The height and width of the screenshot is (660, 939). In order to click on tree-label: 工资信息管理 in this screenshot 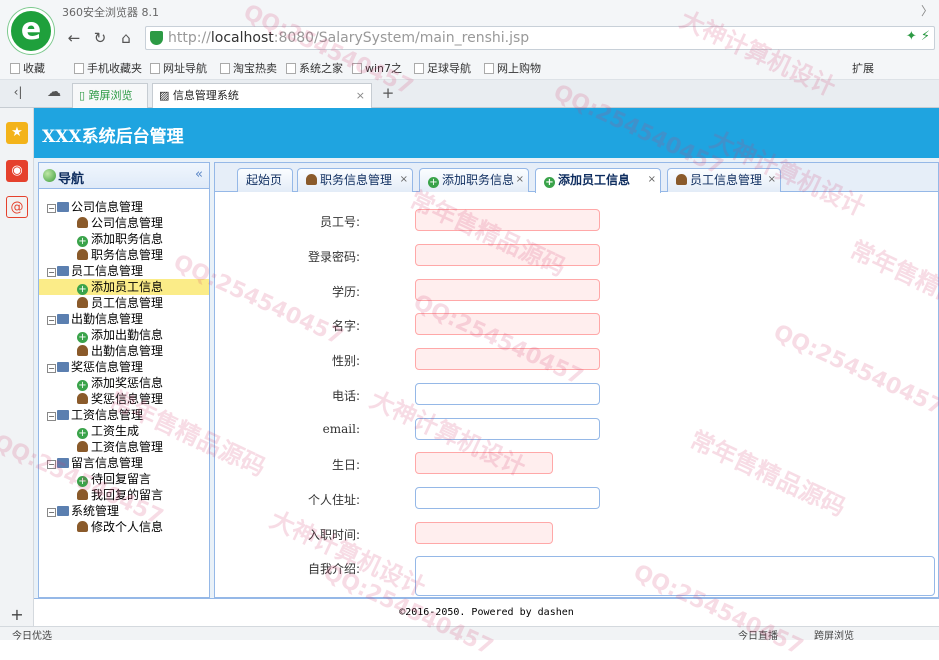, I will do `click(127, 447)`.